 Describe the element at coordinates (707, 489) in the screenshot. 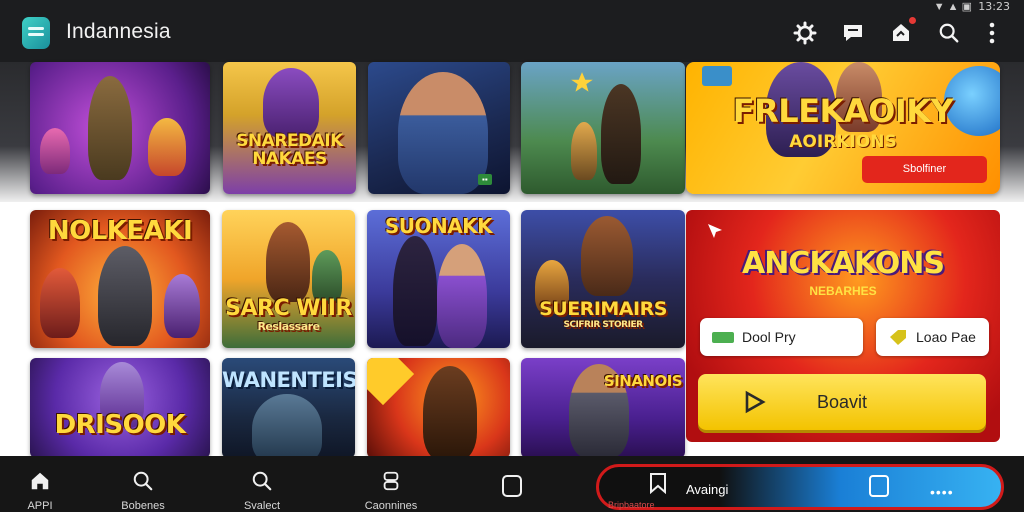

I see `nav-active-label: Avaingi` at that location.